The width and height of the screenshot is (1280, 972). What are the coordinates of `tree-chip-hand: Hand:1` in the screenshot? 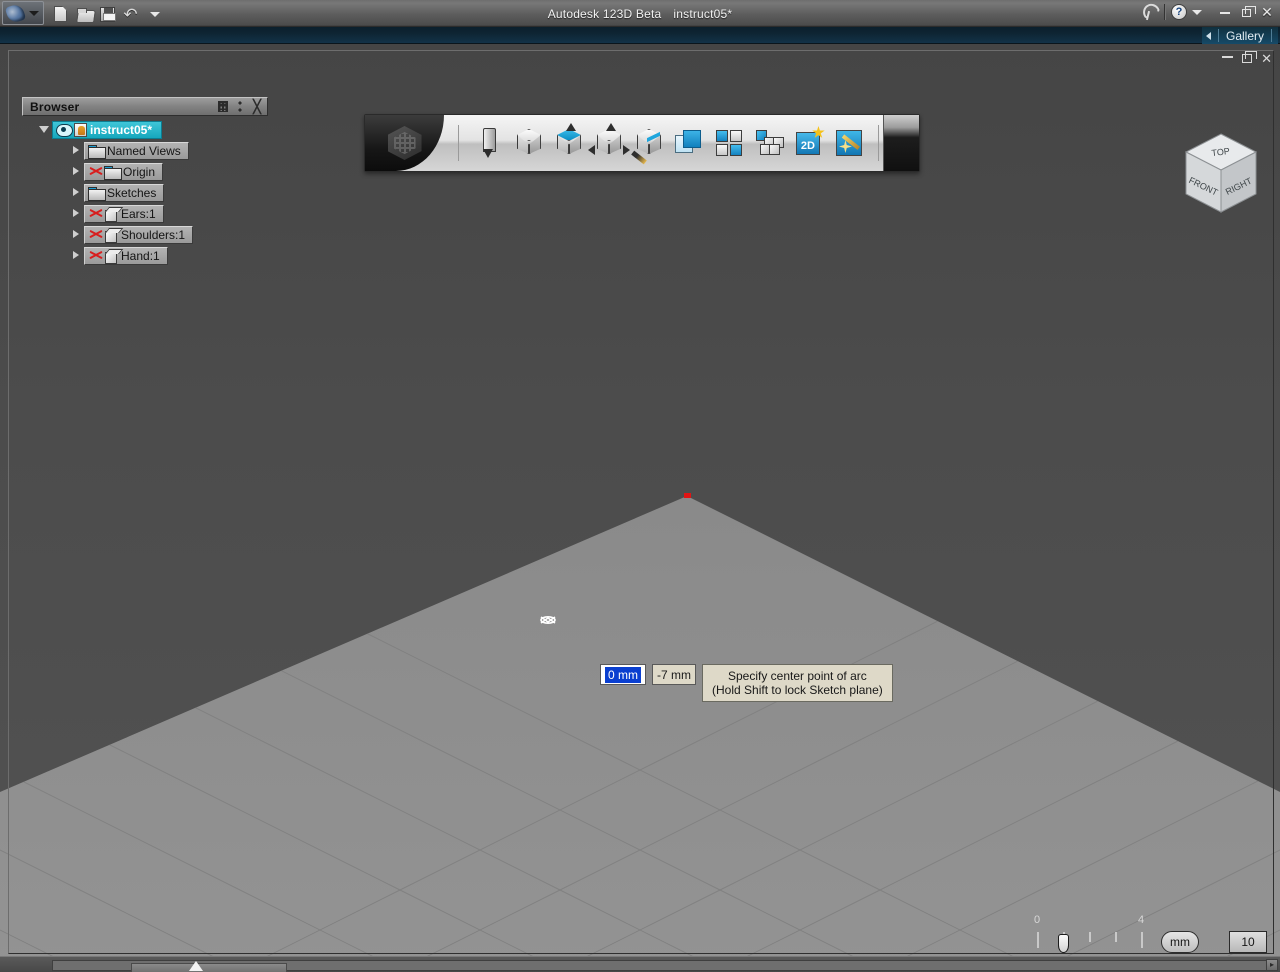 It's located at (126, 255).